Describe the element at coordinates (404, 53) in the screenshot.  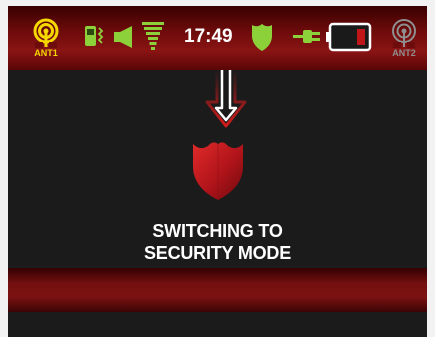
I see `ant2-label: ANT2` at that location.